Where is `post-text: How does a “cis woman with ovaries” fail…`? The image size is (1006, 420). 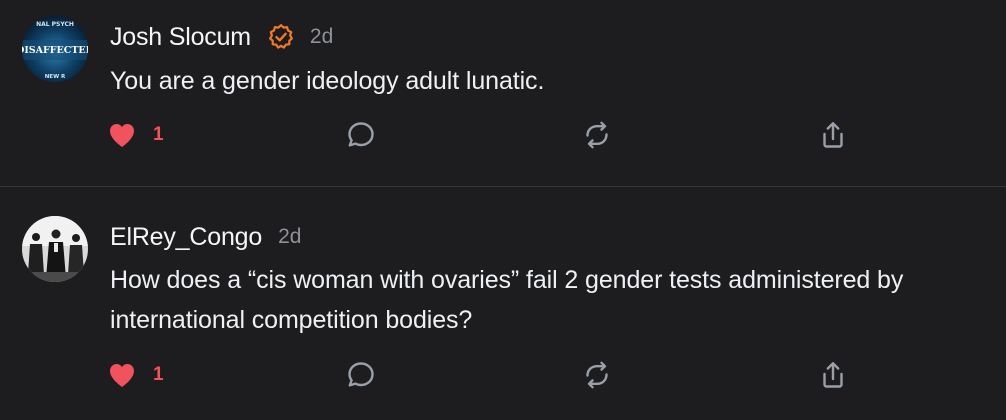 post-text: How does a “cis woman with ovaries” fail… is located at coordinates (507, 300).